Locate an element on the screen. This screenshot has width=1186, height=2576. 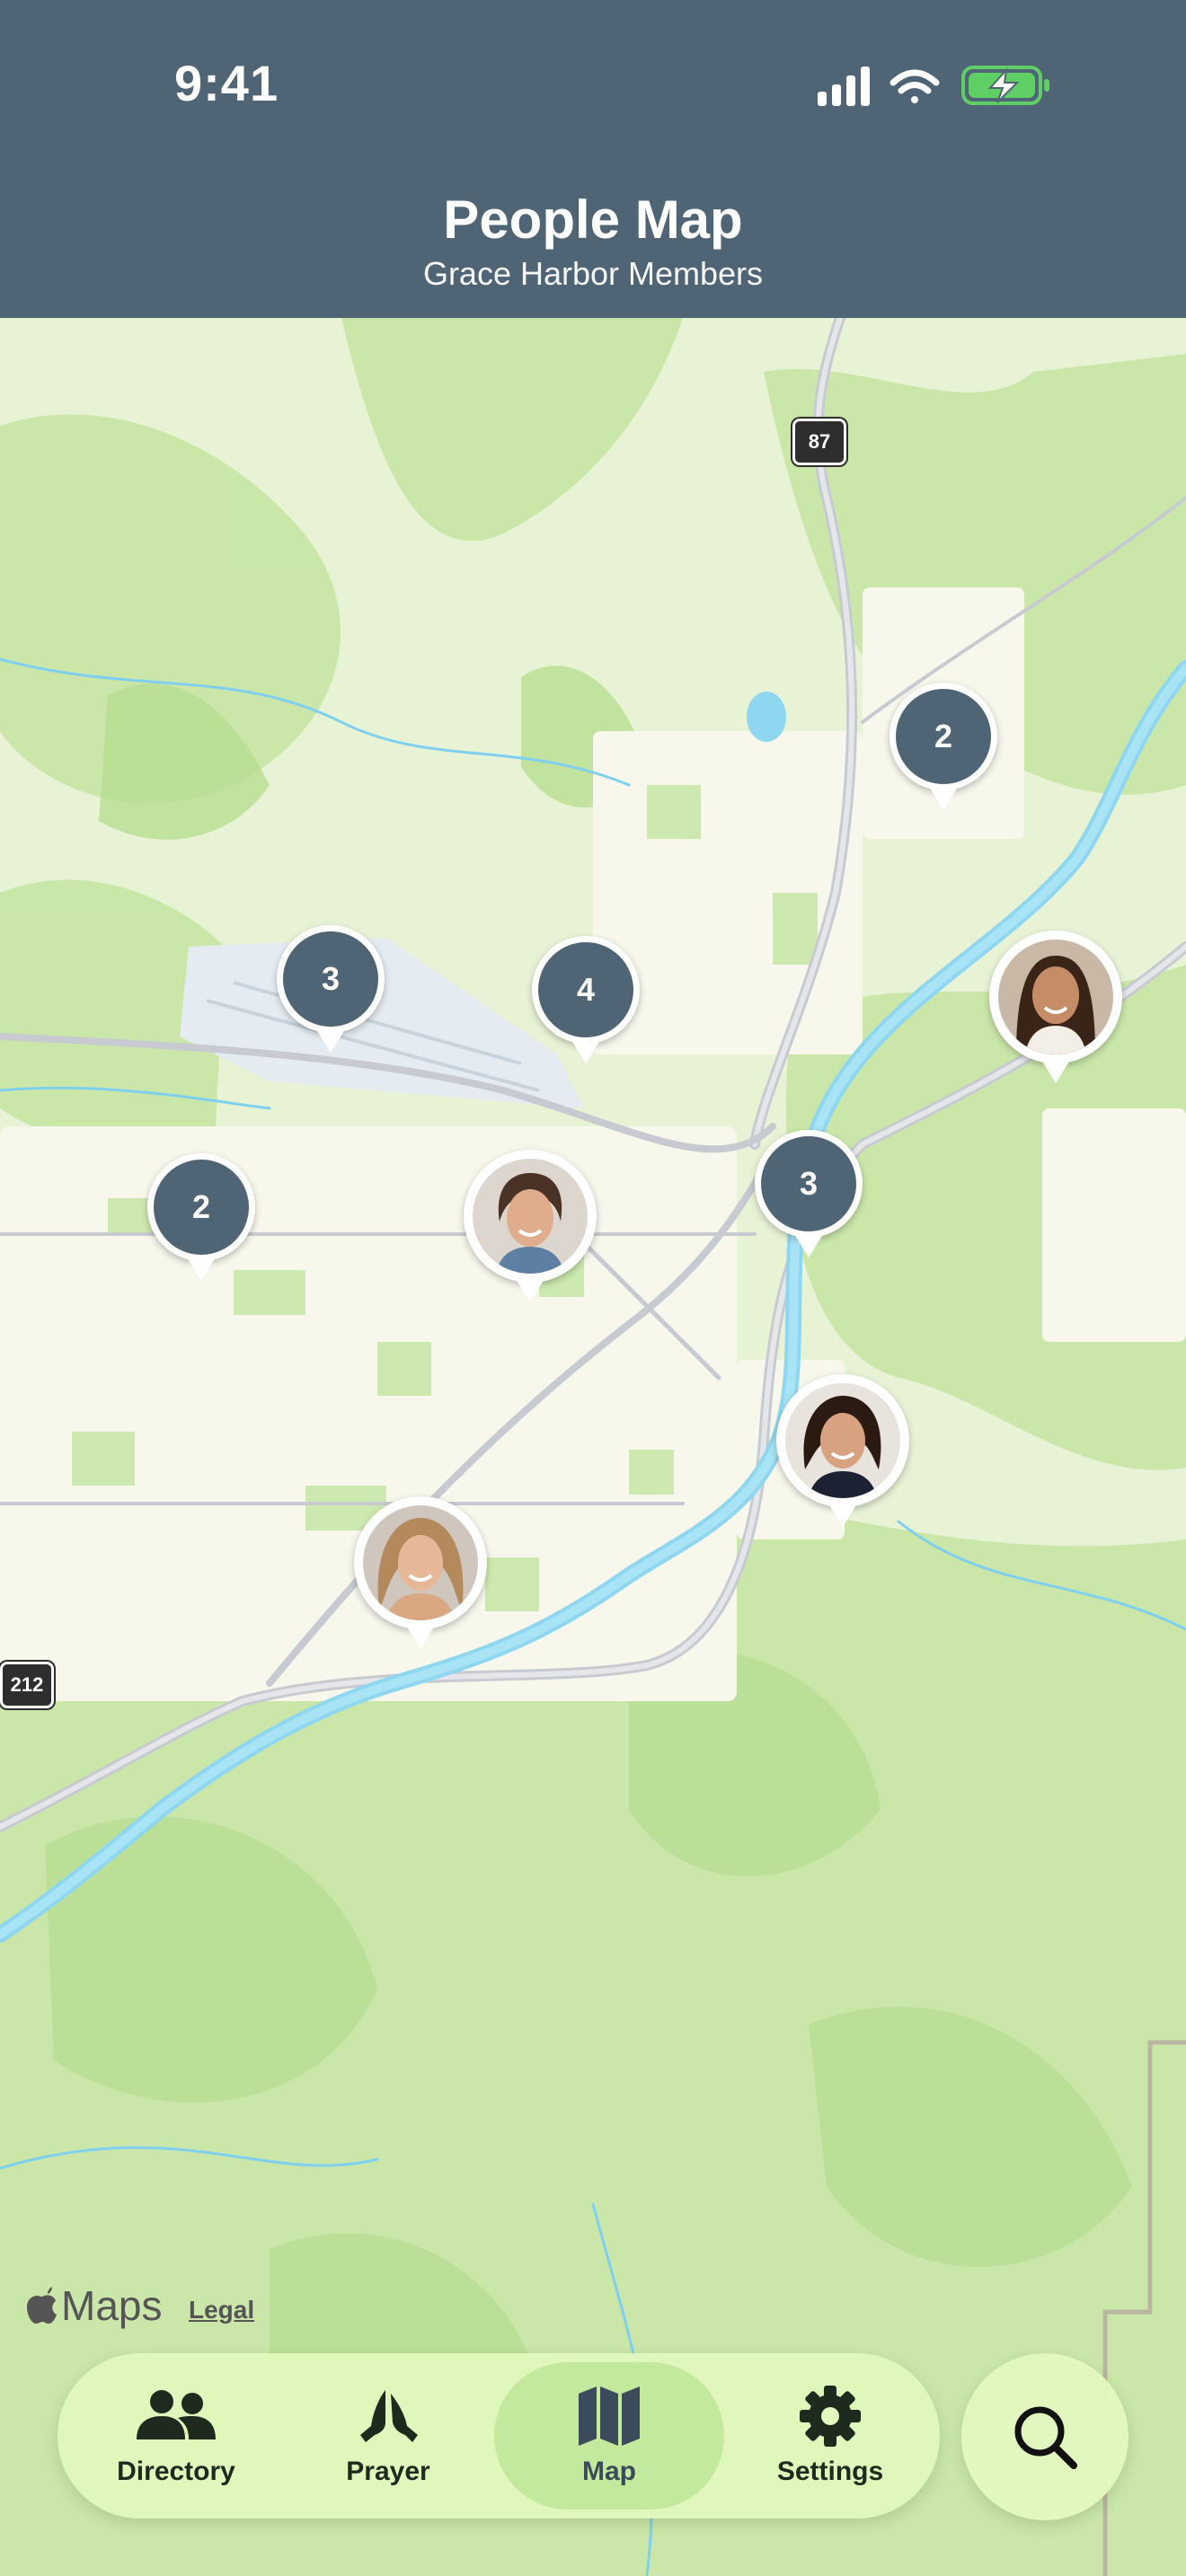
tab-prayer: Prayer is located at coordinates (388, 2436).